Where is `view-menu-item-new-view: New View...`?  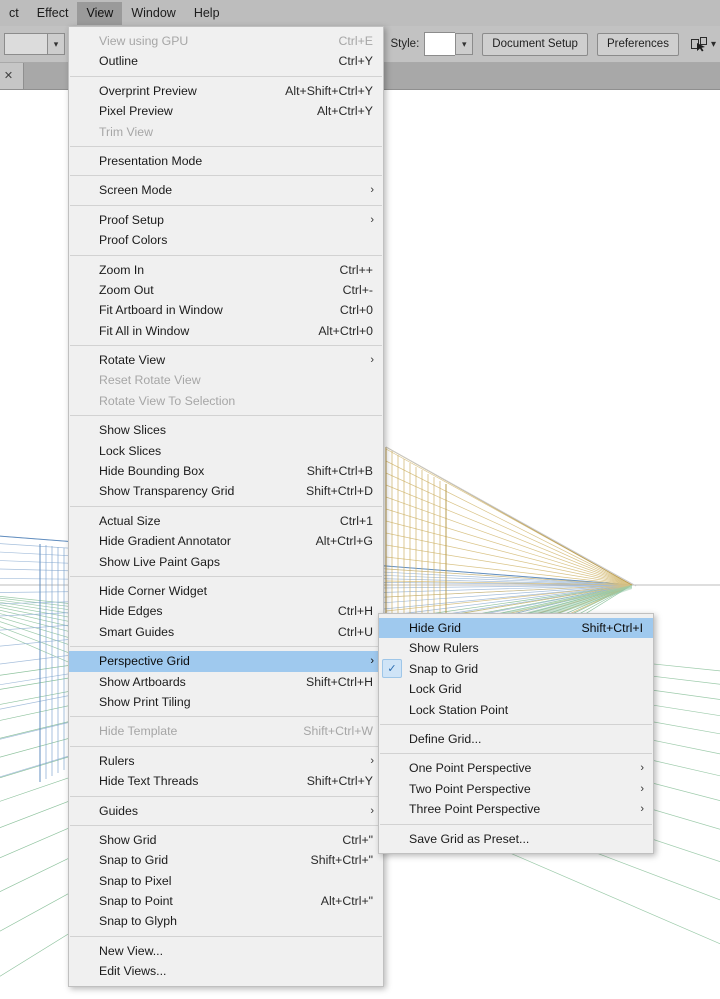
view-menu-item-new-view: New View... is located at coordinates (226, 951).